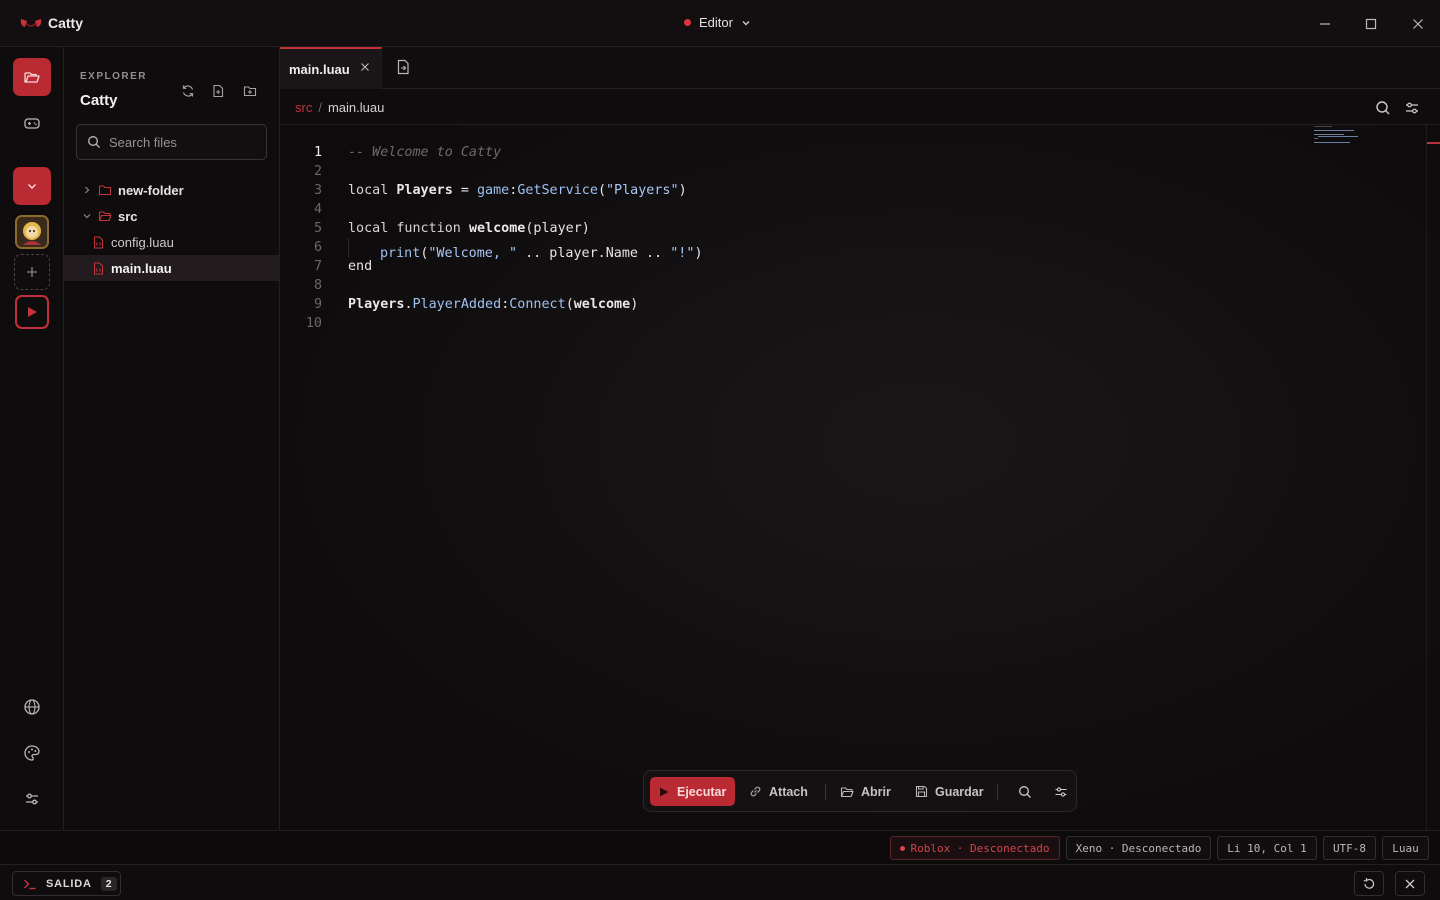 The height and width of the screenshot is (900, 1440). I want to click on refresh-button, so click(188, 91).